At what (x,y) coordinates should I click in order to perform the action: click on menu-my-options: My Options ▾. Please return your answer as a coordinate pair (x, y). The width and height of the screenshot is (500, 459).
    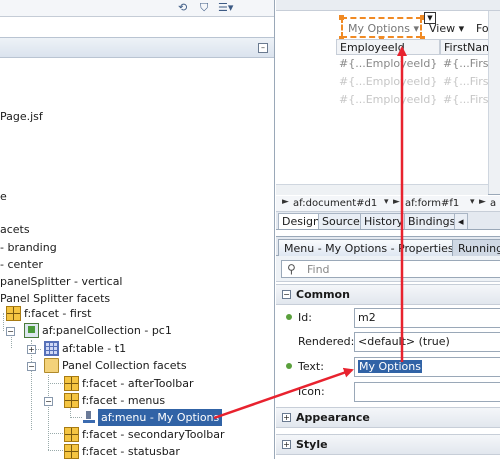
    Looking at the image, I should click on (383, 28).